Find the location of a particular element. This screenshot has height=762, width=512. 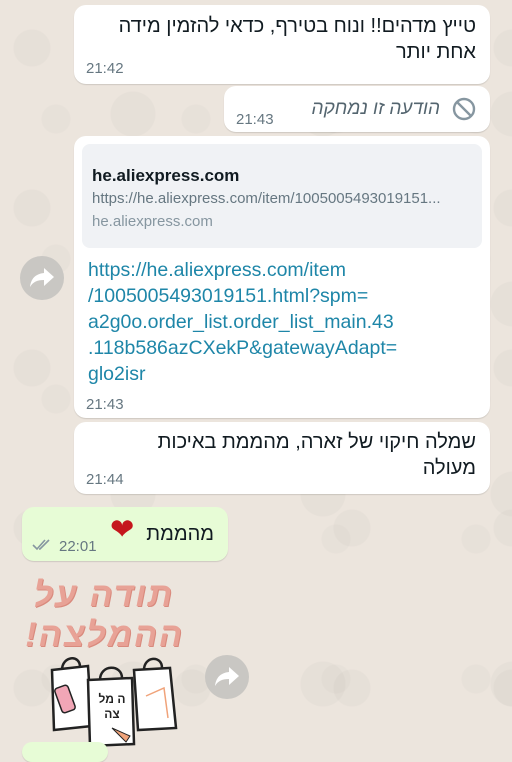

thank-you-sticker: תודה על ההמלצה! ה מל צה is located at coordinates (114, 660).